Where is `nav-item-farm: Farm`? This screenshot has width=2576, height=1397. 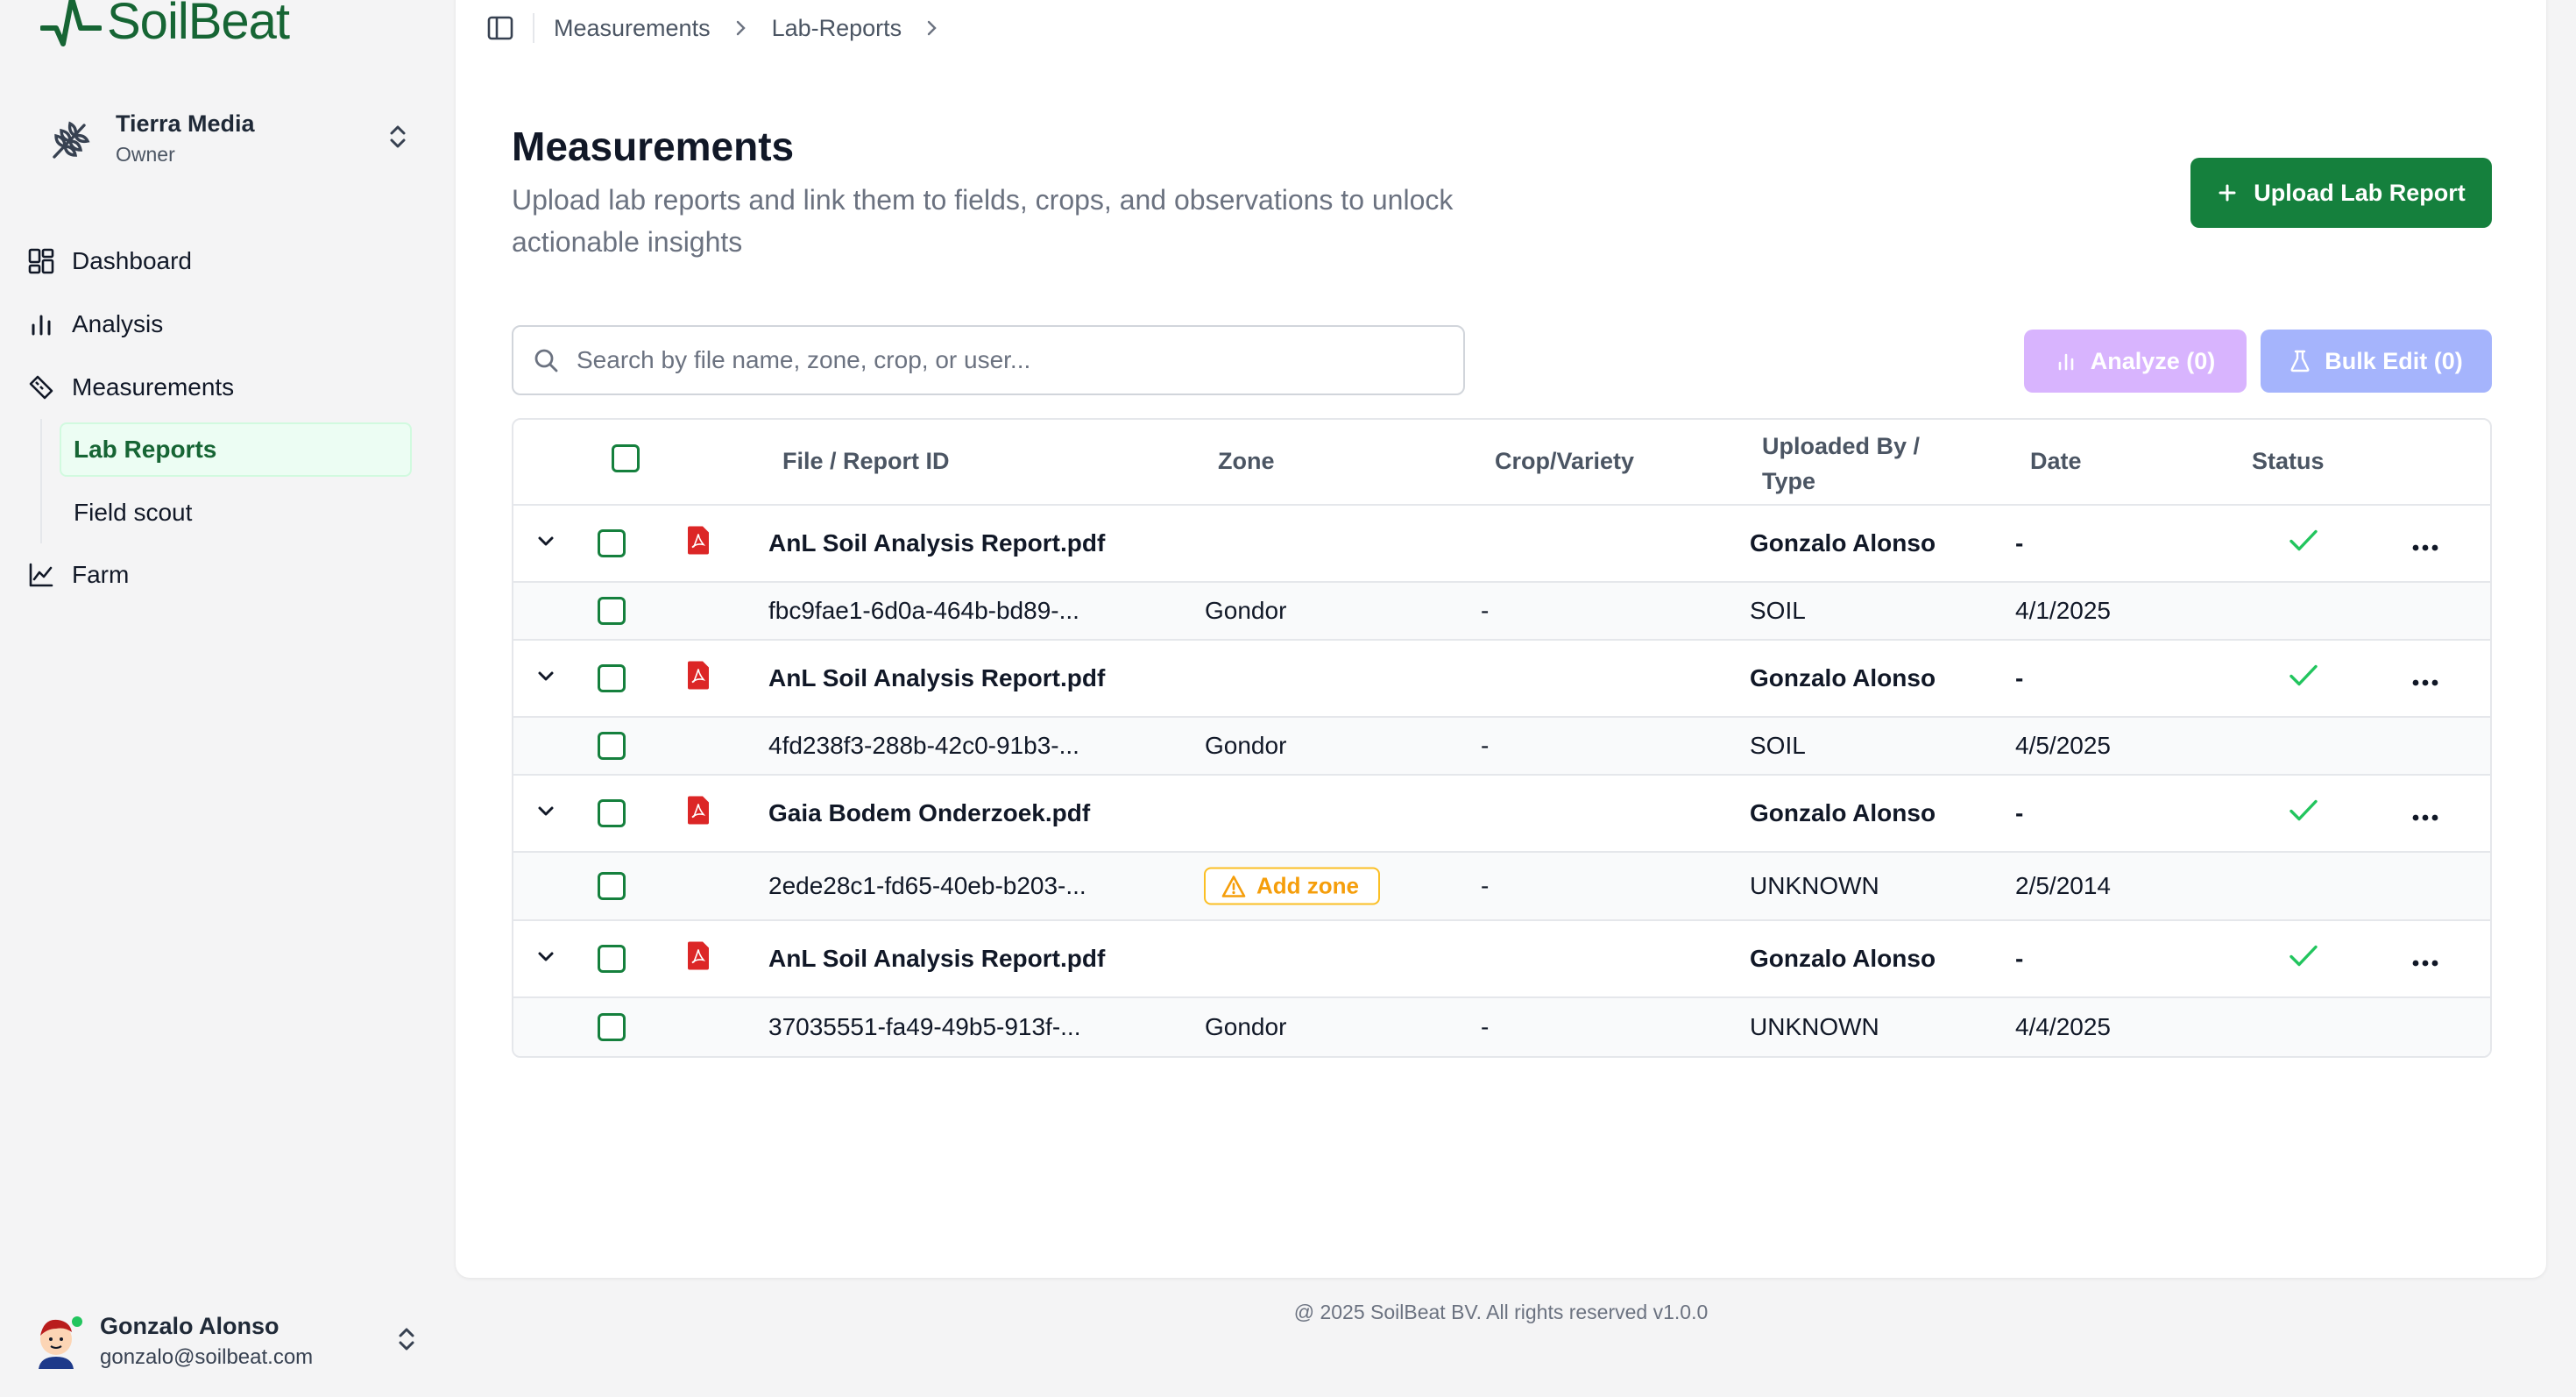
nav-item-farm: Farm is located at coordinates (219, 574).